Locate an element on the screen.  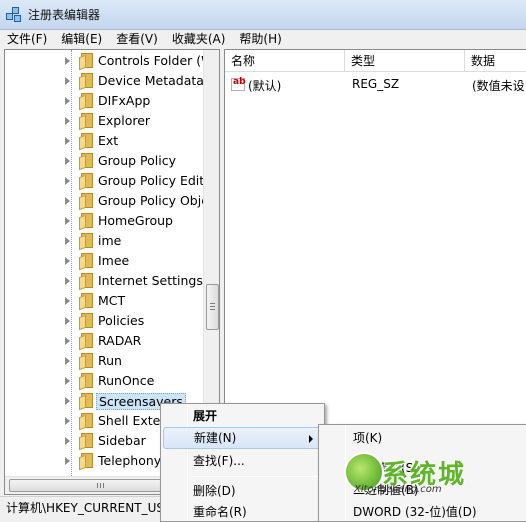
menu-view: 查看(V) is located at coordinates (137, 39).